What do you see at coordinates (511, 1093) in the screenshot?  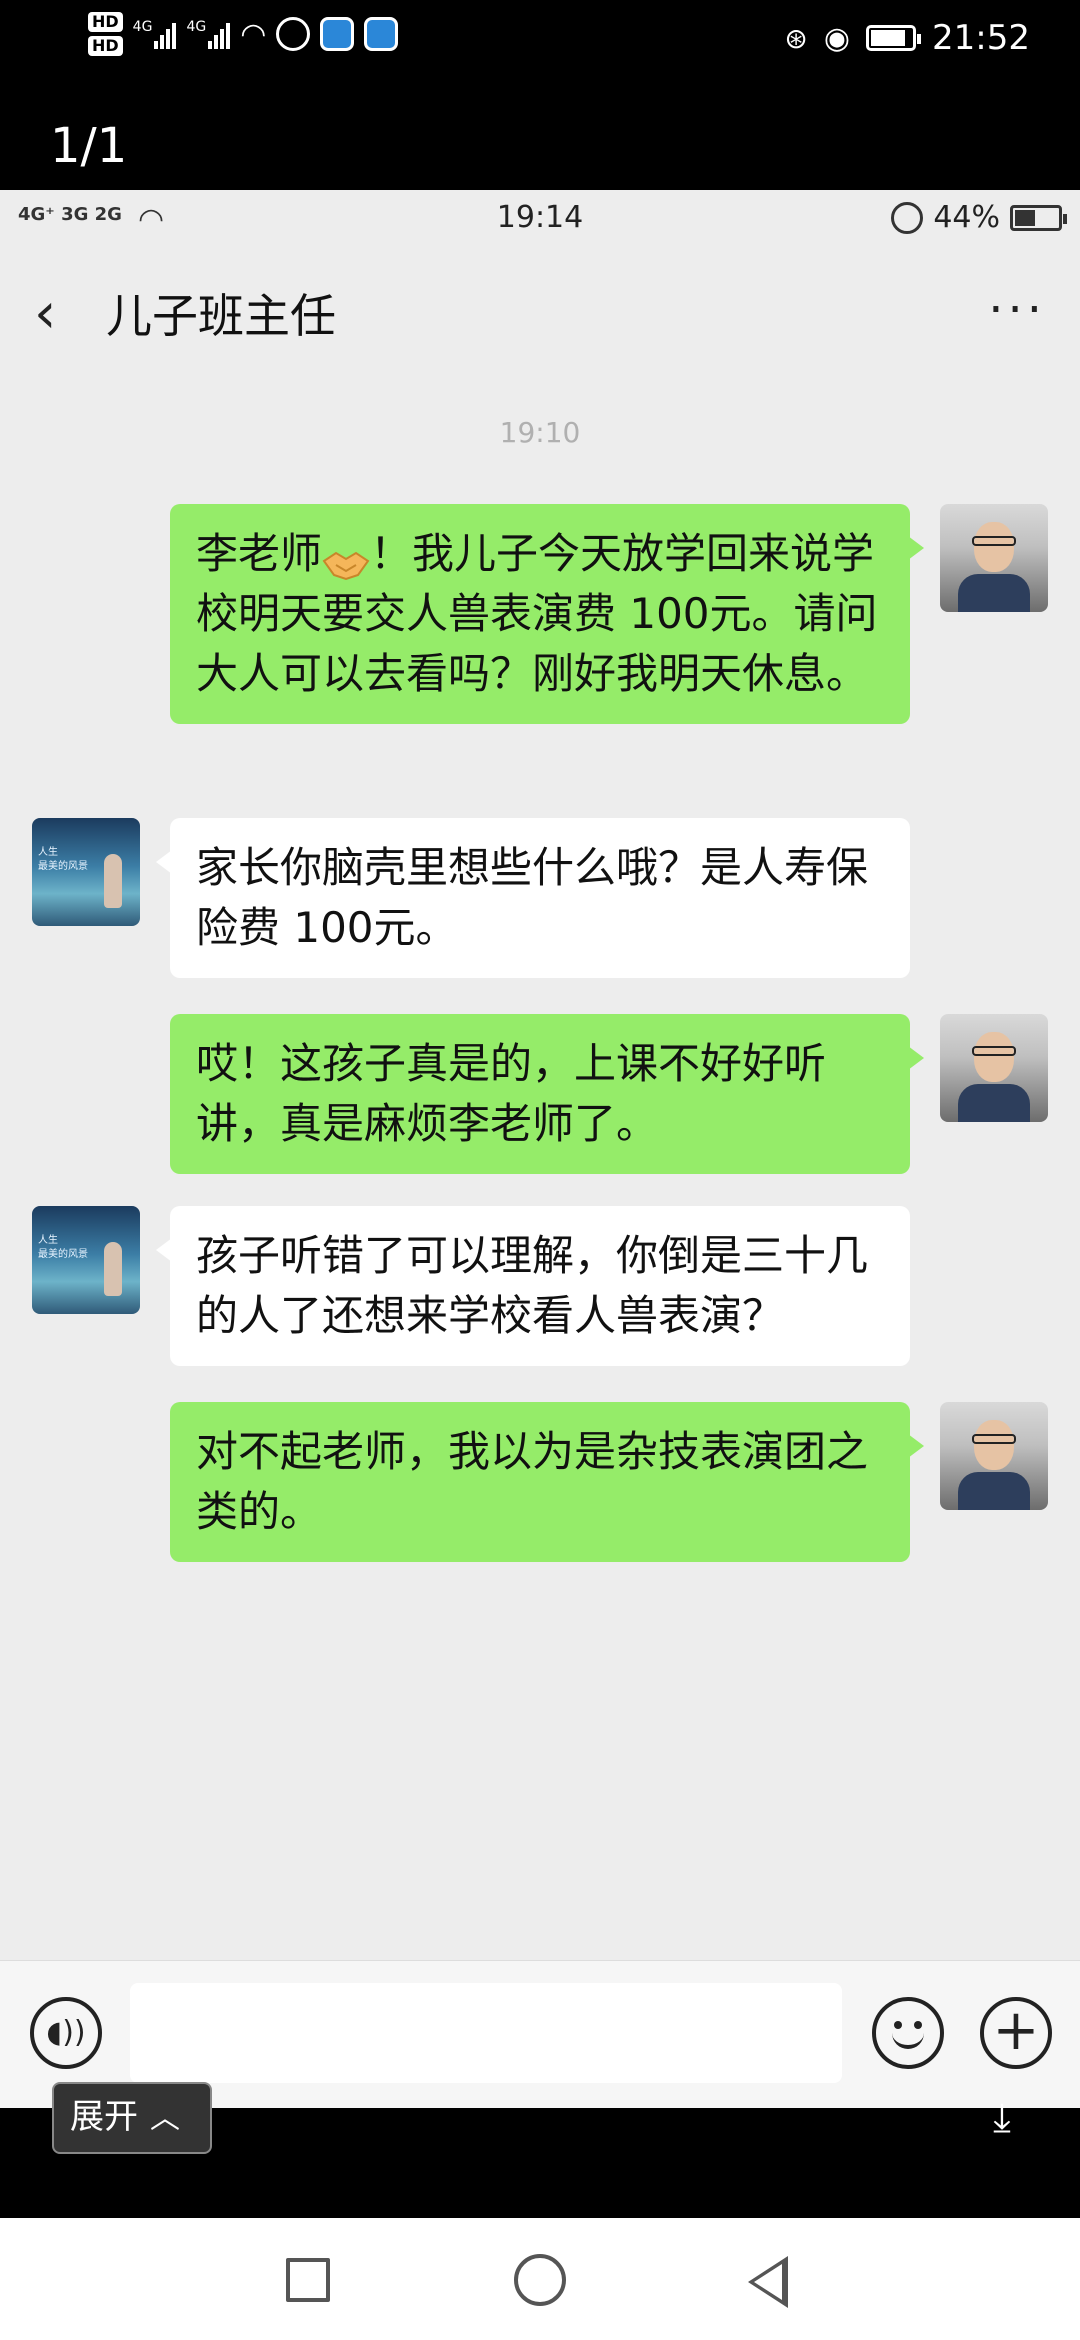 I see `message-text: 哎！这孩子真是的，上课不好好听讲，真是麻烦李老师了。` at bounding box center [511, 1093].